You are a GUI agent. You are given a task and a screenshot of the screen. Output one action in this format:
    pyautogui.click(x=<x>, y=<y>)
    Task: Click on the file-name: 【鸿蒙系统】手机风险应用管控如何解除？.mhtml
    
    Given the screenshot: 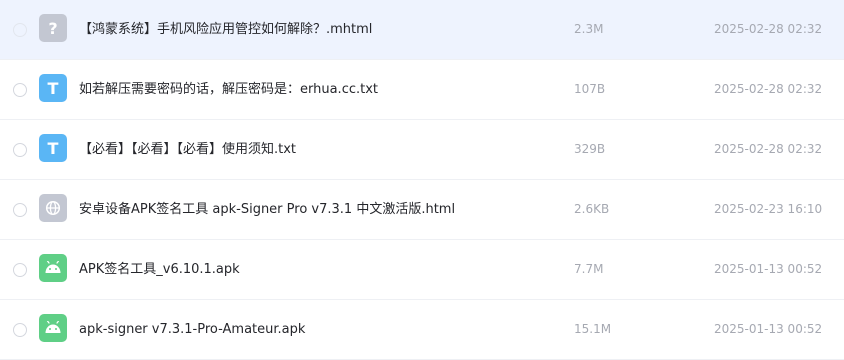 What is the action you would take?
    pyautogui.click(x=225, y=29)
    